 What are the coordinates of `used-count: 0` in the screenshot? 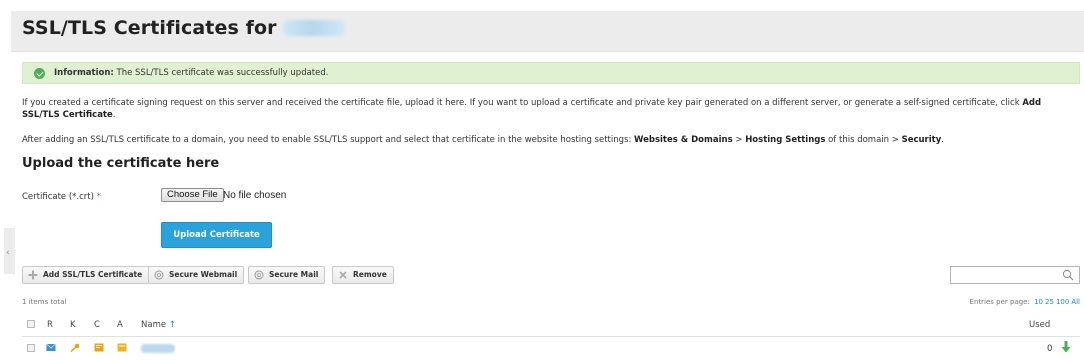 It's located at (1050, 349).